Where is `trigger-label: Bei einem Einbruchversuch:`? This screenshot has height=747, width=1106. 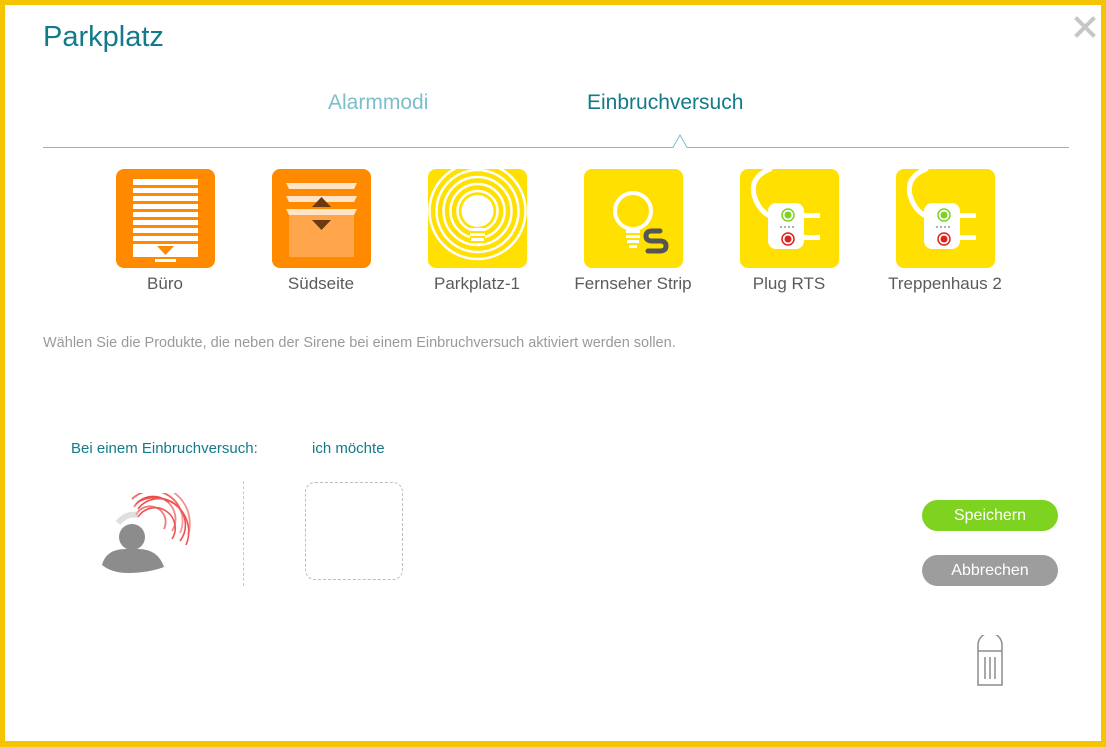
trigger-label: Bei einem Einbruchversuch: is located at coordinates (164, 448).